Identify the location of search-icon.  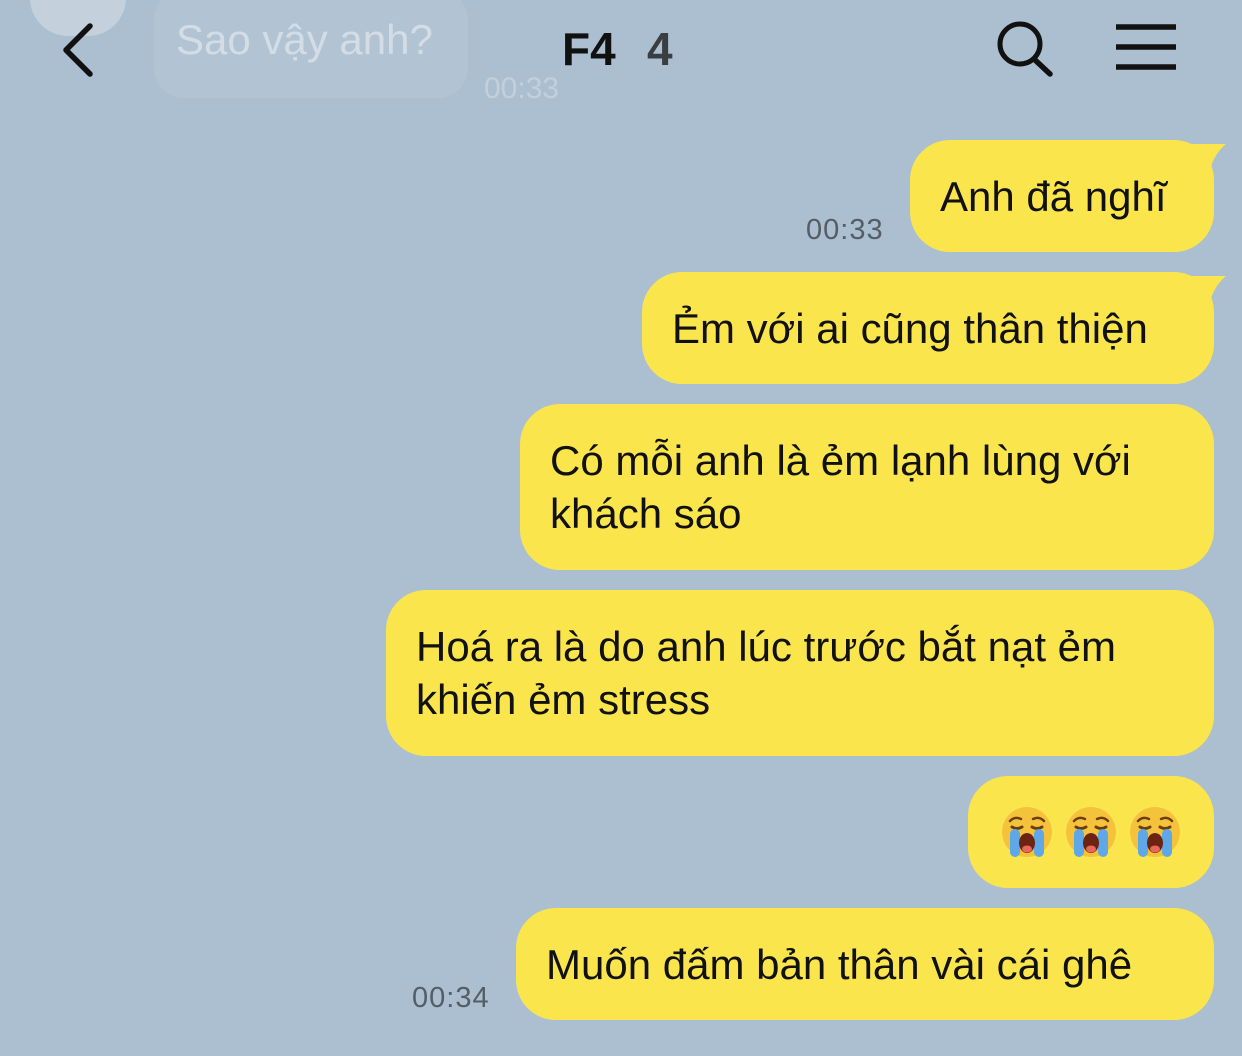
(1025, 49).